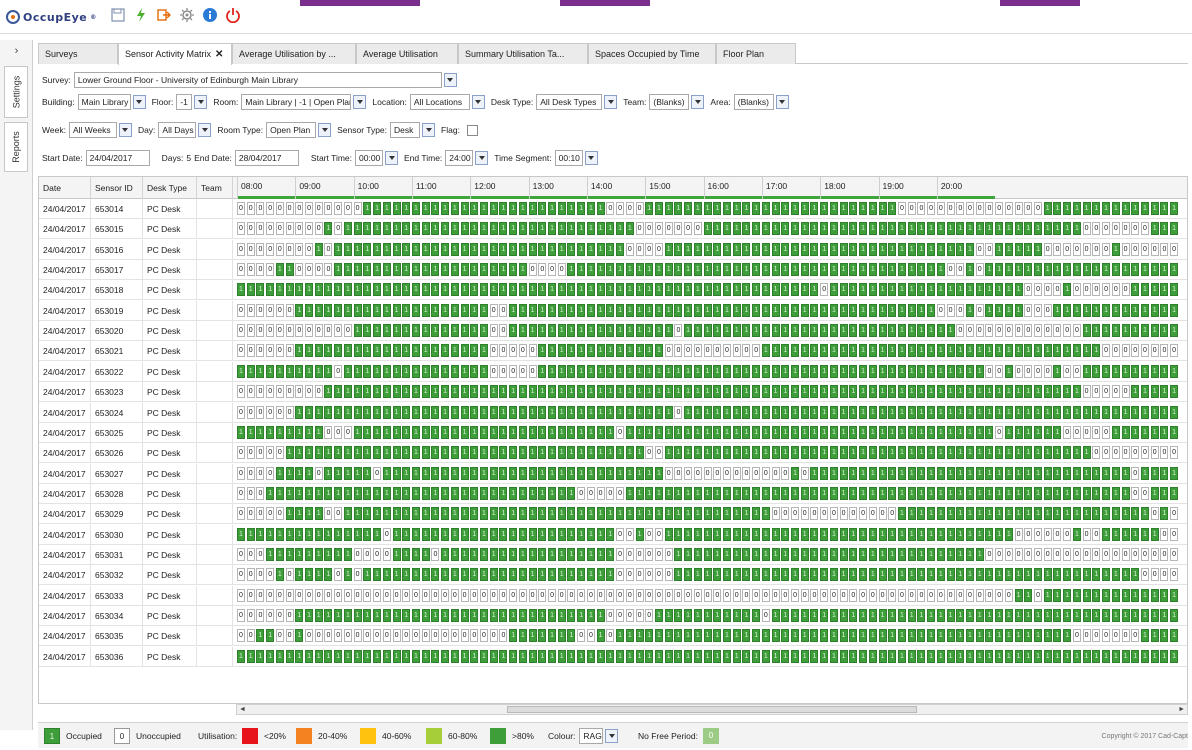 The width and height of the screenshot is (1192, 750). Describe the element at coordinates (439, 102) in the screenshot. I see `location-select: All Locations` at that location.